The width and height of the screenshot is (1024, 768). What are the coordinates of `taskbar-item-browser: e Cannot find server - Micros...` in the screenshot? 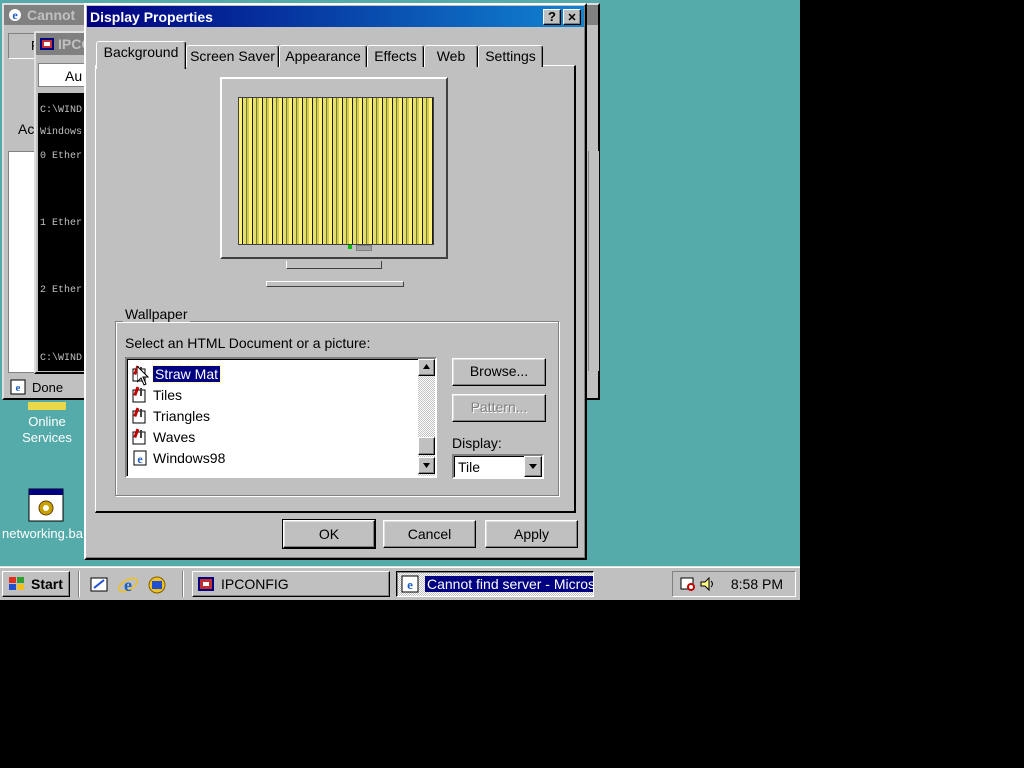 It's located at (495, 584).